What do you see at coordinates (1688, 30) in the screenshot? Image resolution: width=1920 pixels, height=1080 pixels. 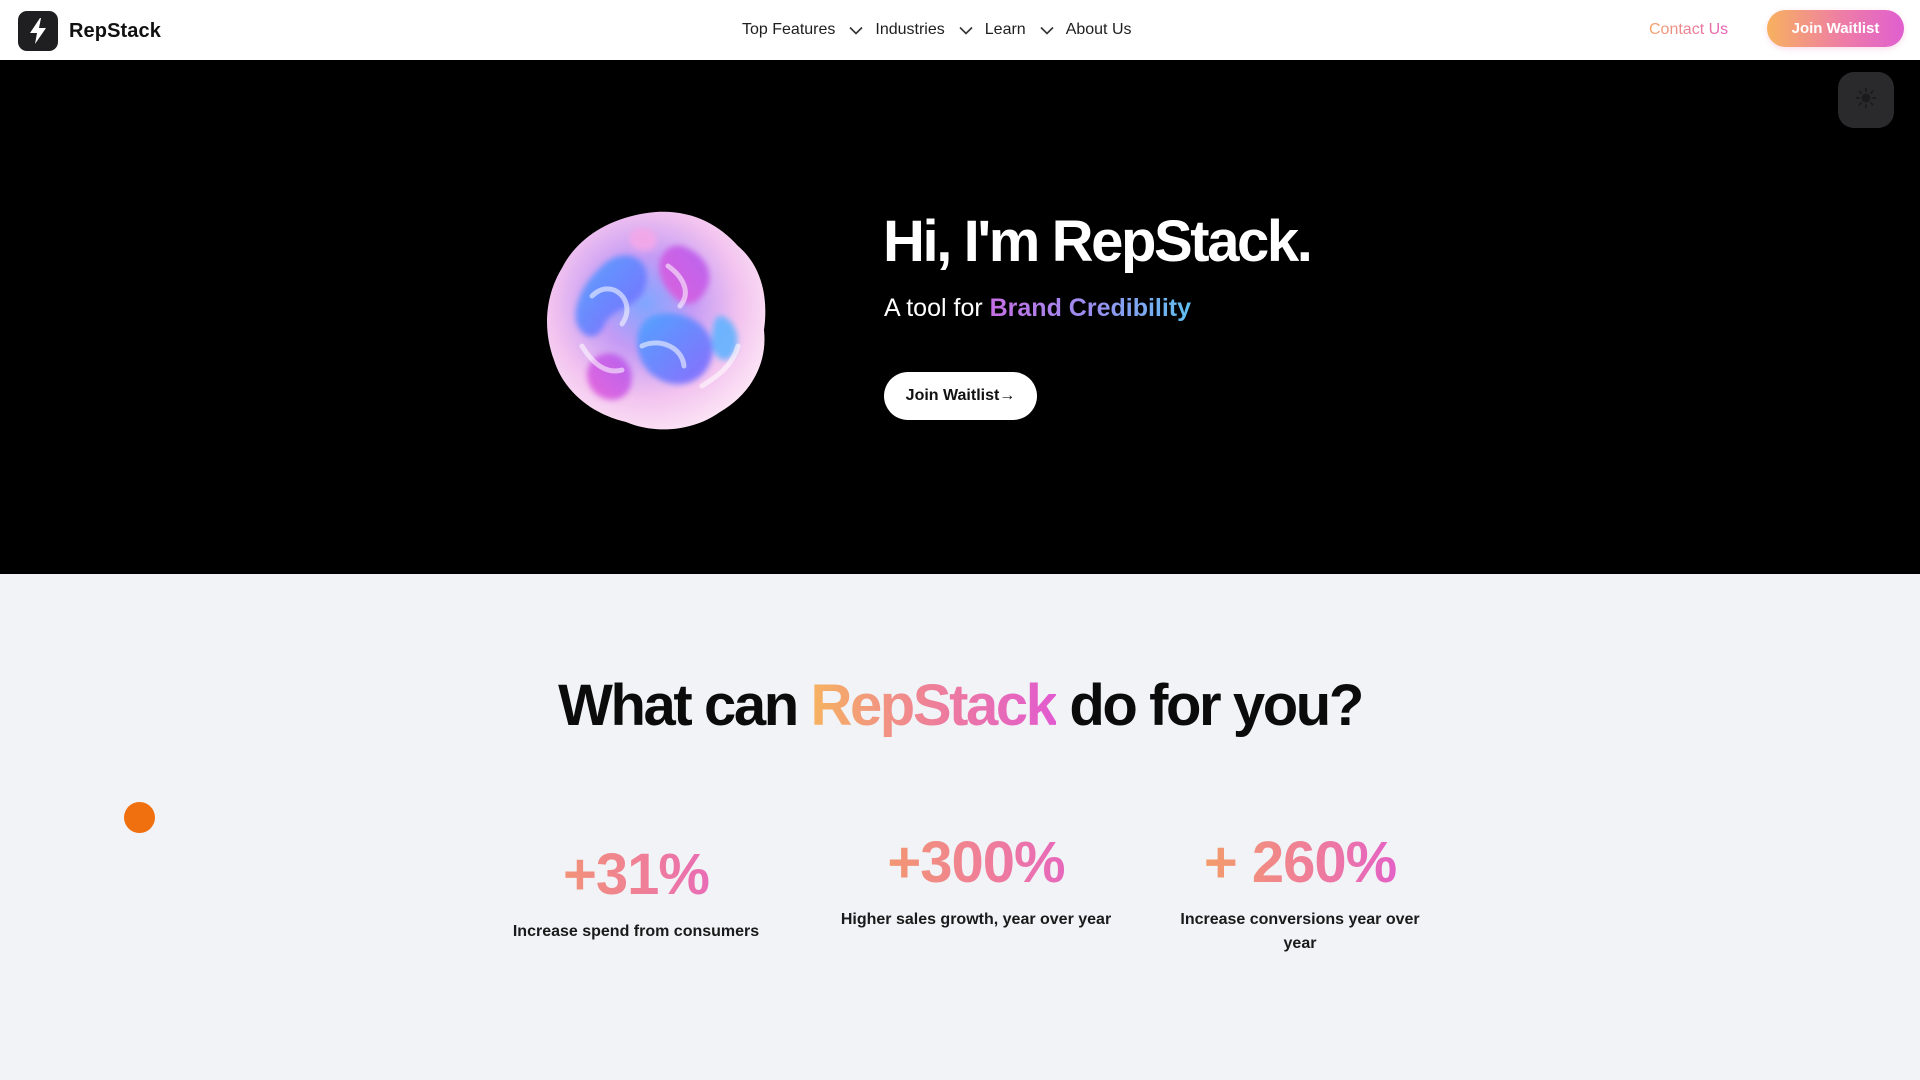 I see `contact-us-link: Contact Us` at bounding box center [1688, 30].